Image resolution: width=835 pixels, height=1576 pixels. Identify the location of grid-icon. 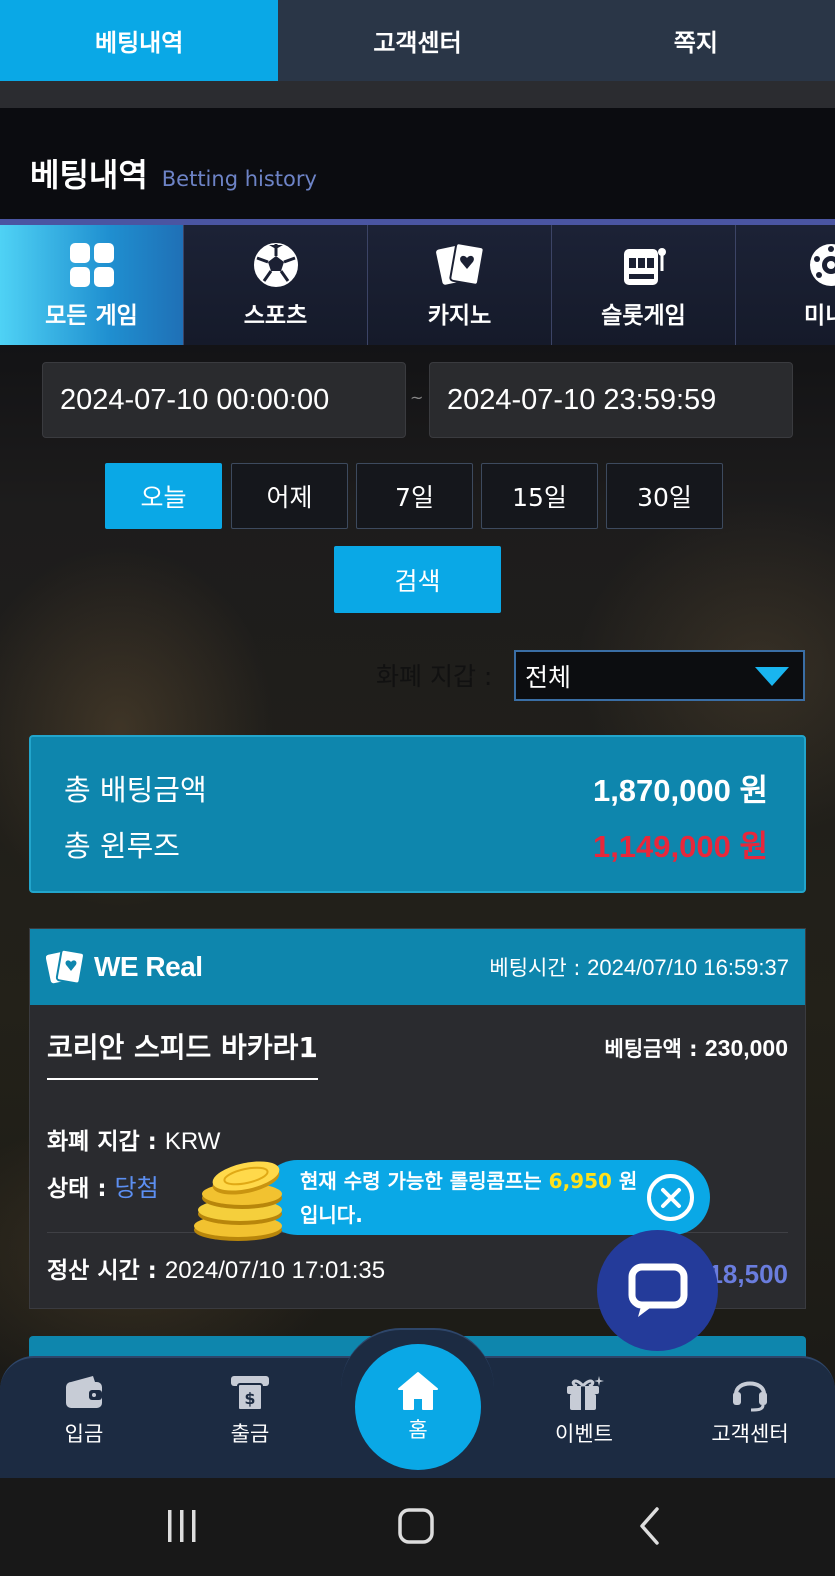
(92, 265).